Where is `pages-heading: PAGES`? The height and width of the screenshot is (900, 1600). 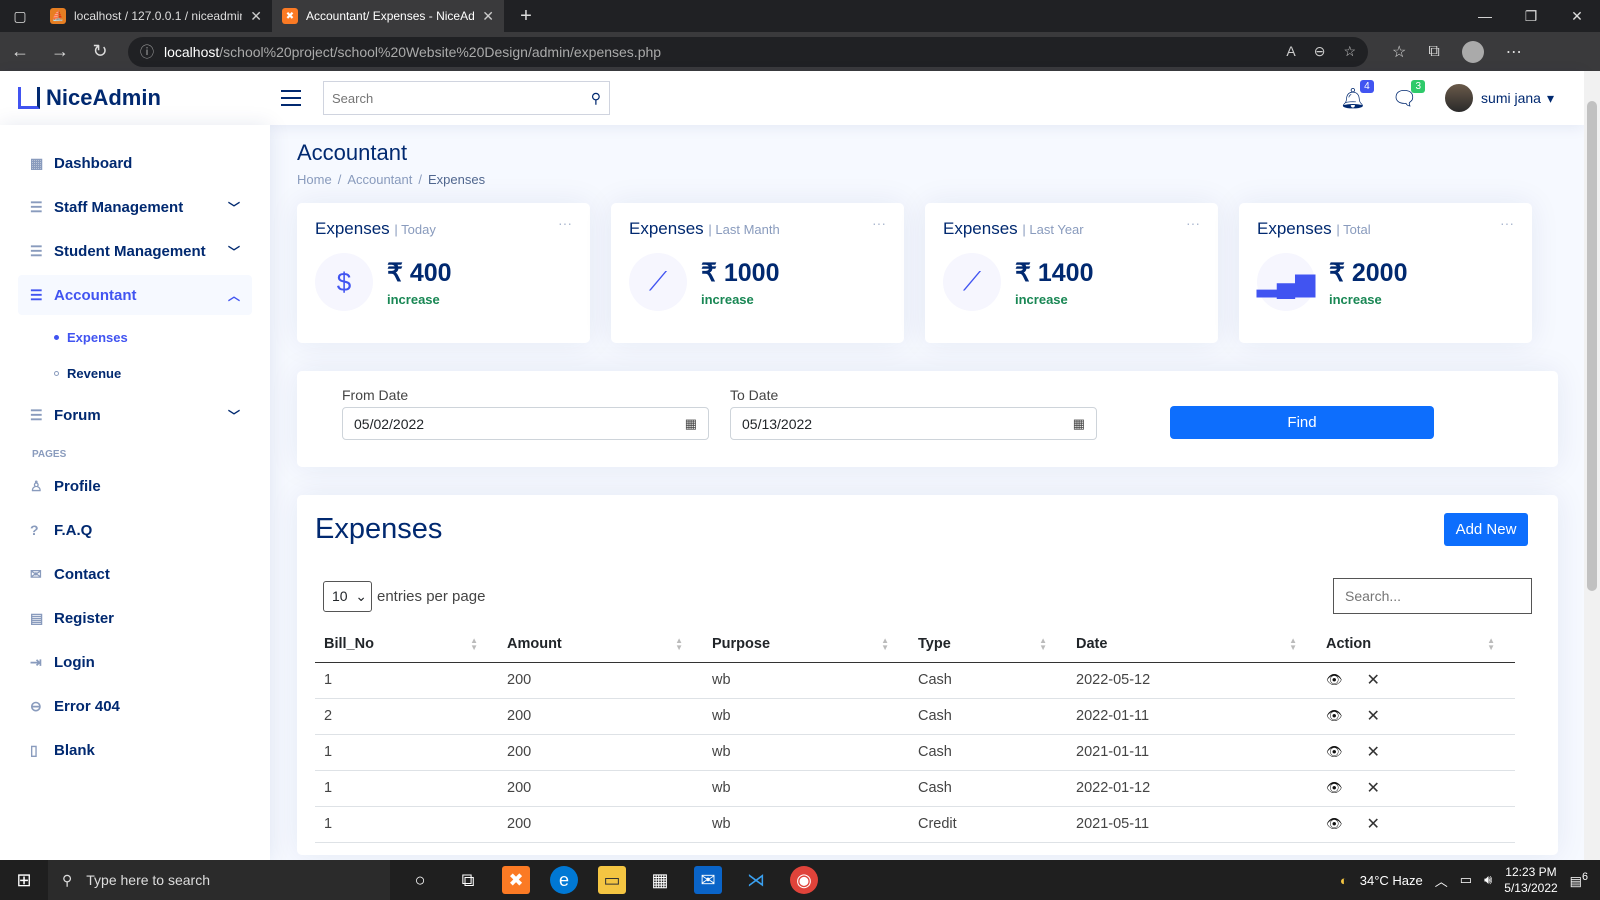
pages-heading: PAGES is located at coordinates (49, 454).